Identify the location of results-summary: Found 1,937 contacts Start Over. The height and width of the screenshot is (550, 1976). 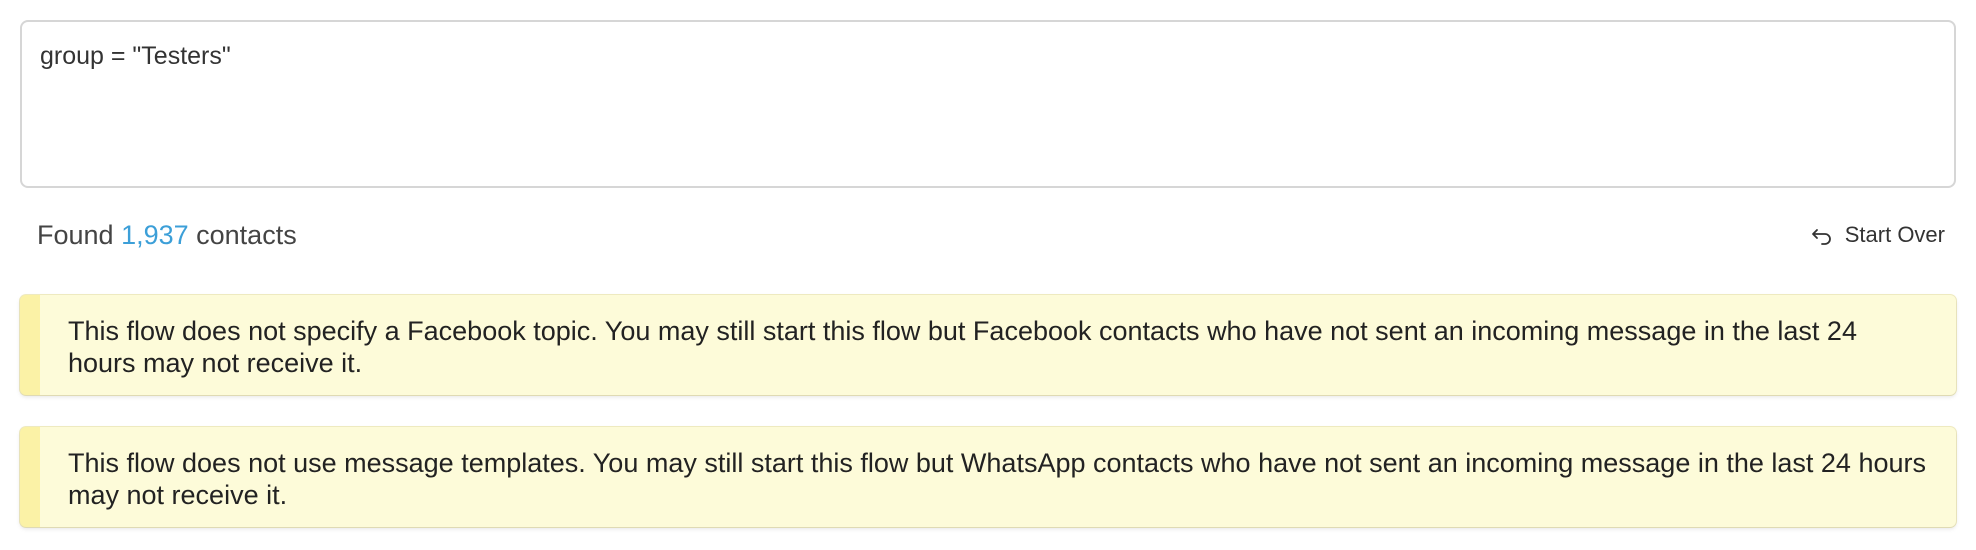
(991, 236).